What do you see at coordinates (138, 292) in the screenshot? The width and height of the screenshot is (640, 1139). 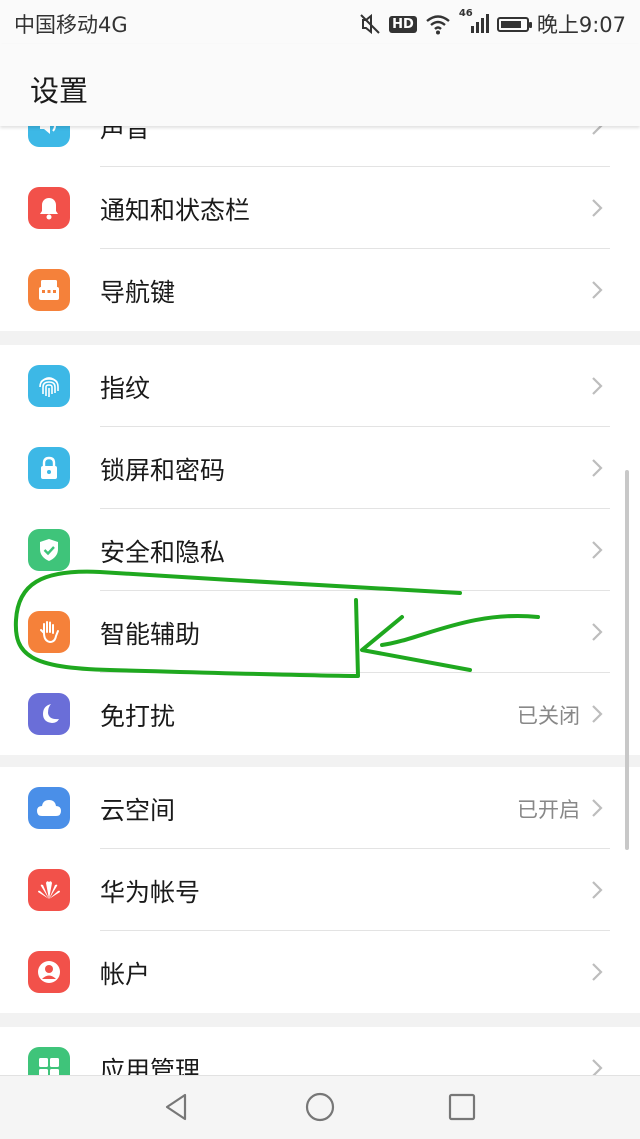 I see `settings-item-label: 导航键` at bounding box center [138, 292].